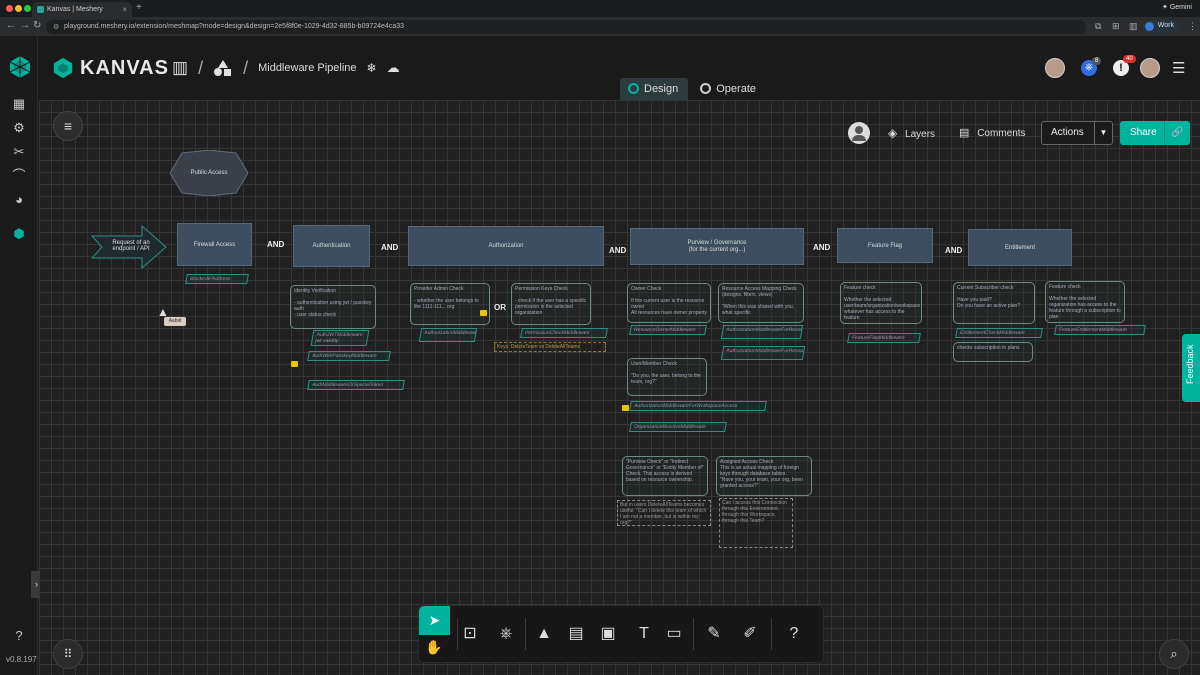  I want to click on middleware-tag: PermissionCheckMiddleware, so click(564, 333).